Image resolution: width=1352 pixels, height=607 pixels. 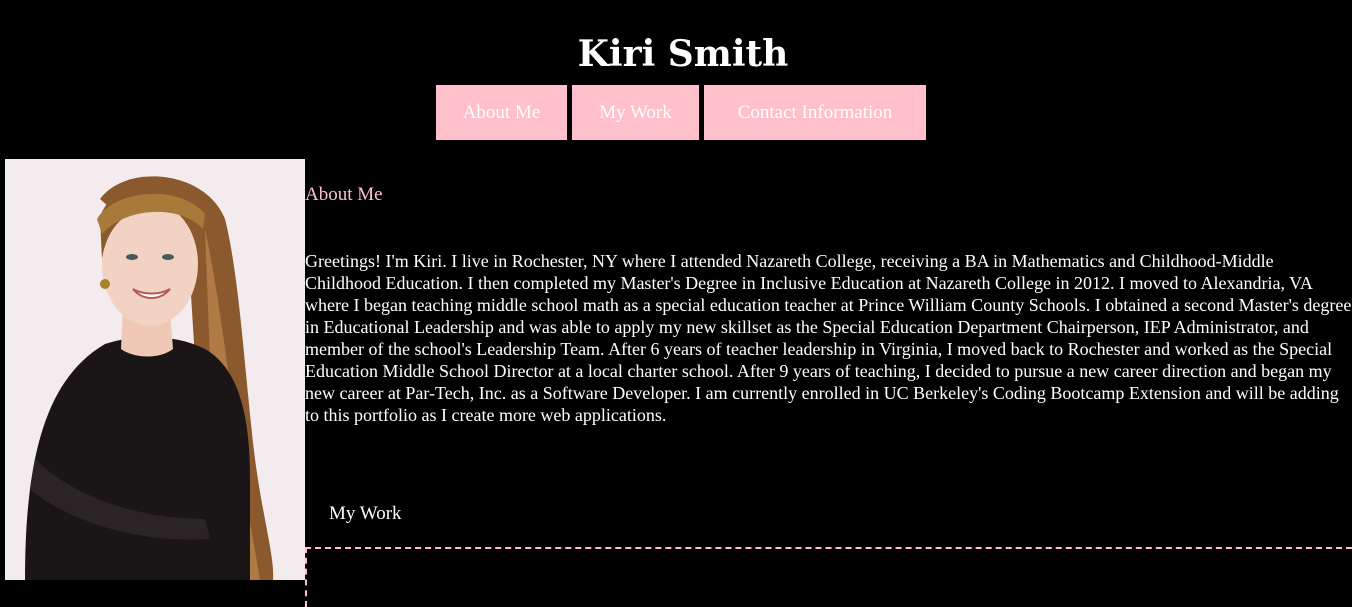 What do you see at coordinates (635, 112) in the screenshot?
I see `nav-my-work-button: My Work` at bounding box center [635, 112].